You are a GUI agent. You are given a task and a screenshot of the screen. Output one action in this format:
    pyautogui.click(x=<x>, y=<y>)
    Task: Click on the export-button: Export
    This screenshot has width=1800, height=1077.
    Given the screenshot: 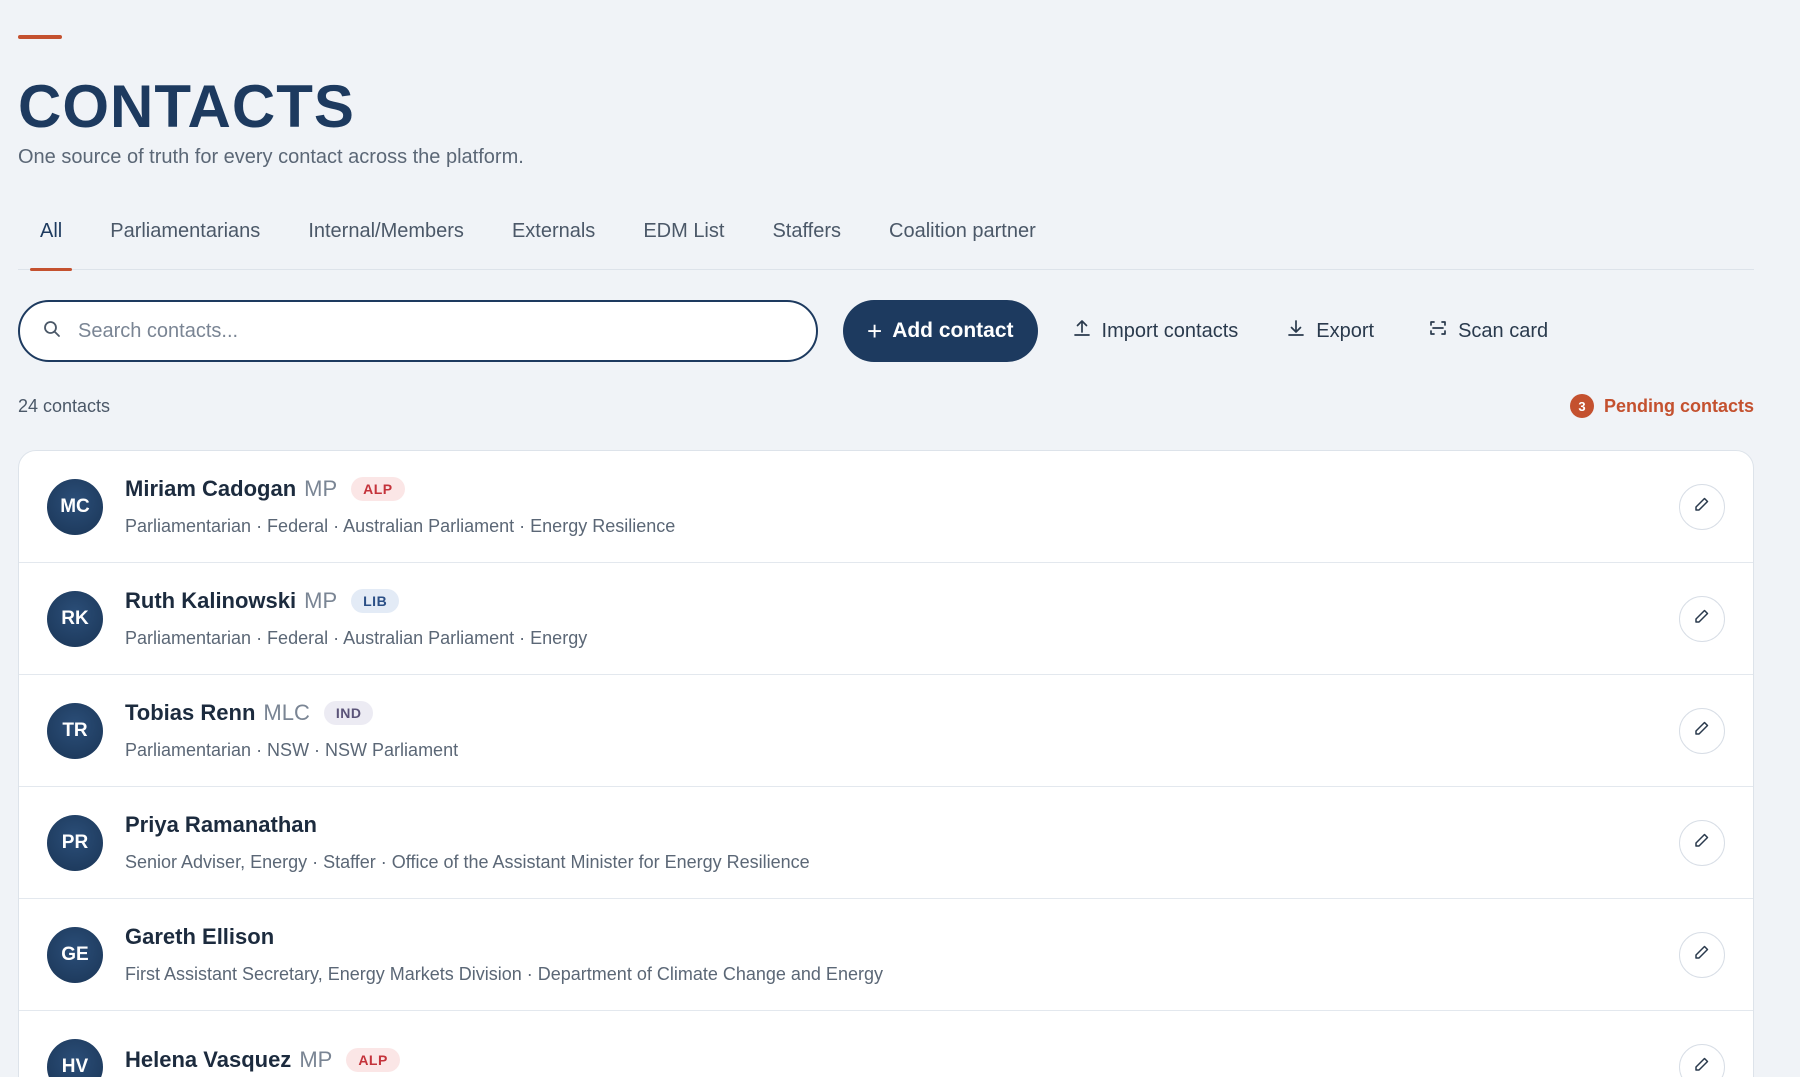 What is the action you would take?
    pyautogui.click(x=1330, y=331)
    